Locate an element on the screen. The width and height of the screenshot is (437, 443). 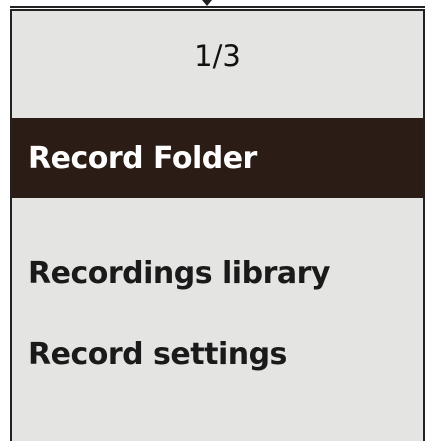
menu-item-label: Record Folder is located at coordinates (142, 158).